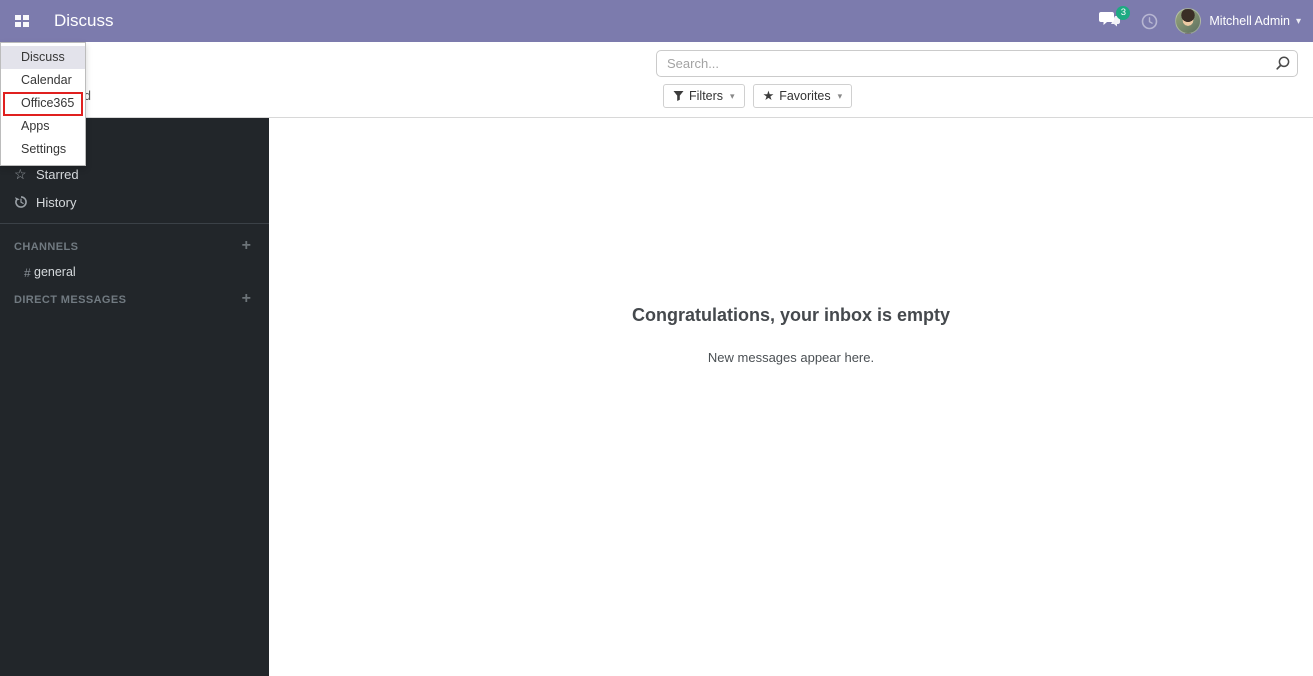 The height and width of the screenshot is (676, 1313). What do you see at coordinates (20, 173) in the screenshot?
I see `star-icon: ☆` at bounding box center [20, 173].